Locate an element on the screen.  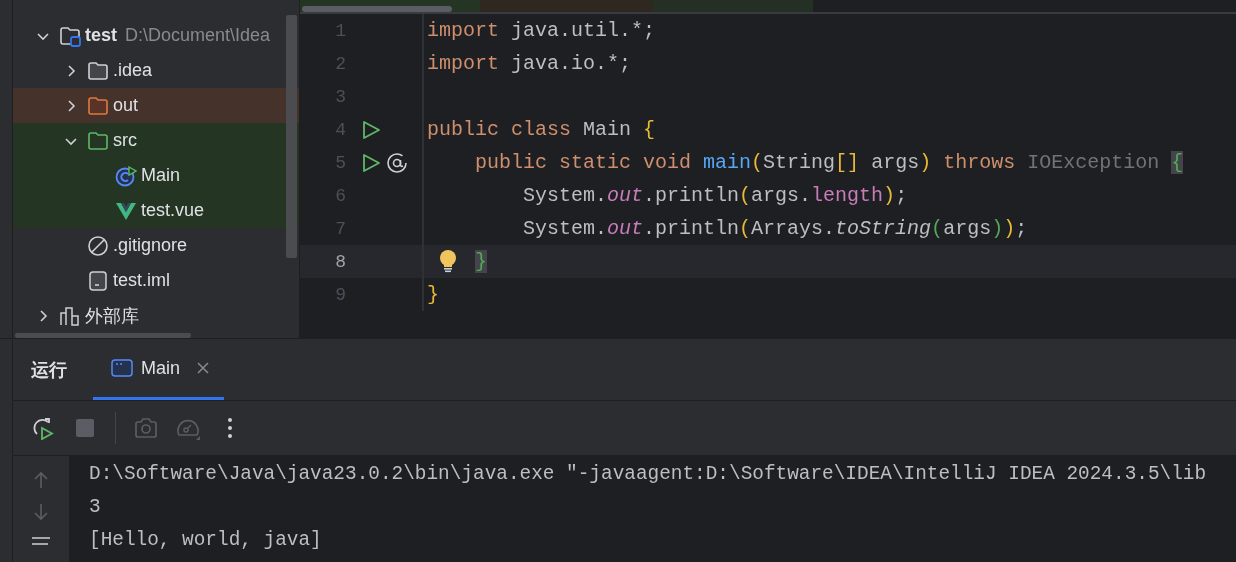
project-path: D:\Document\Idea is located at coordinates (198, 35).